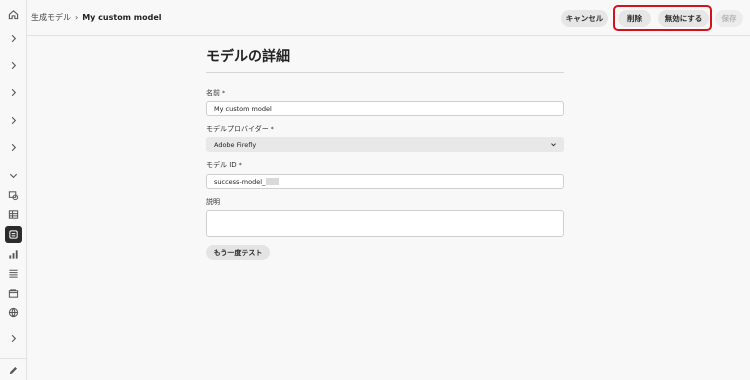  What do you see at coordinates (385, 223) in the screenshot?
I see `description-textarea` at bounding box center [385, 223].